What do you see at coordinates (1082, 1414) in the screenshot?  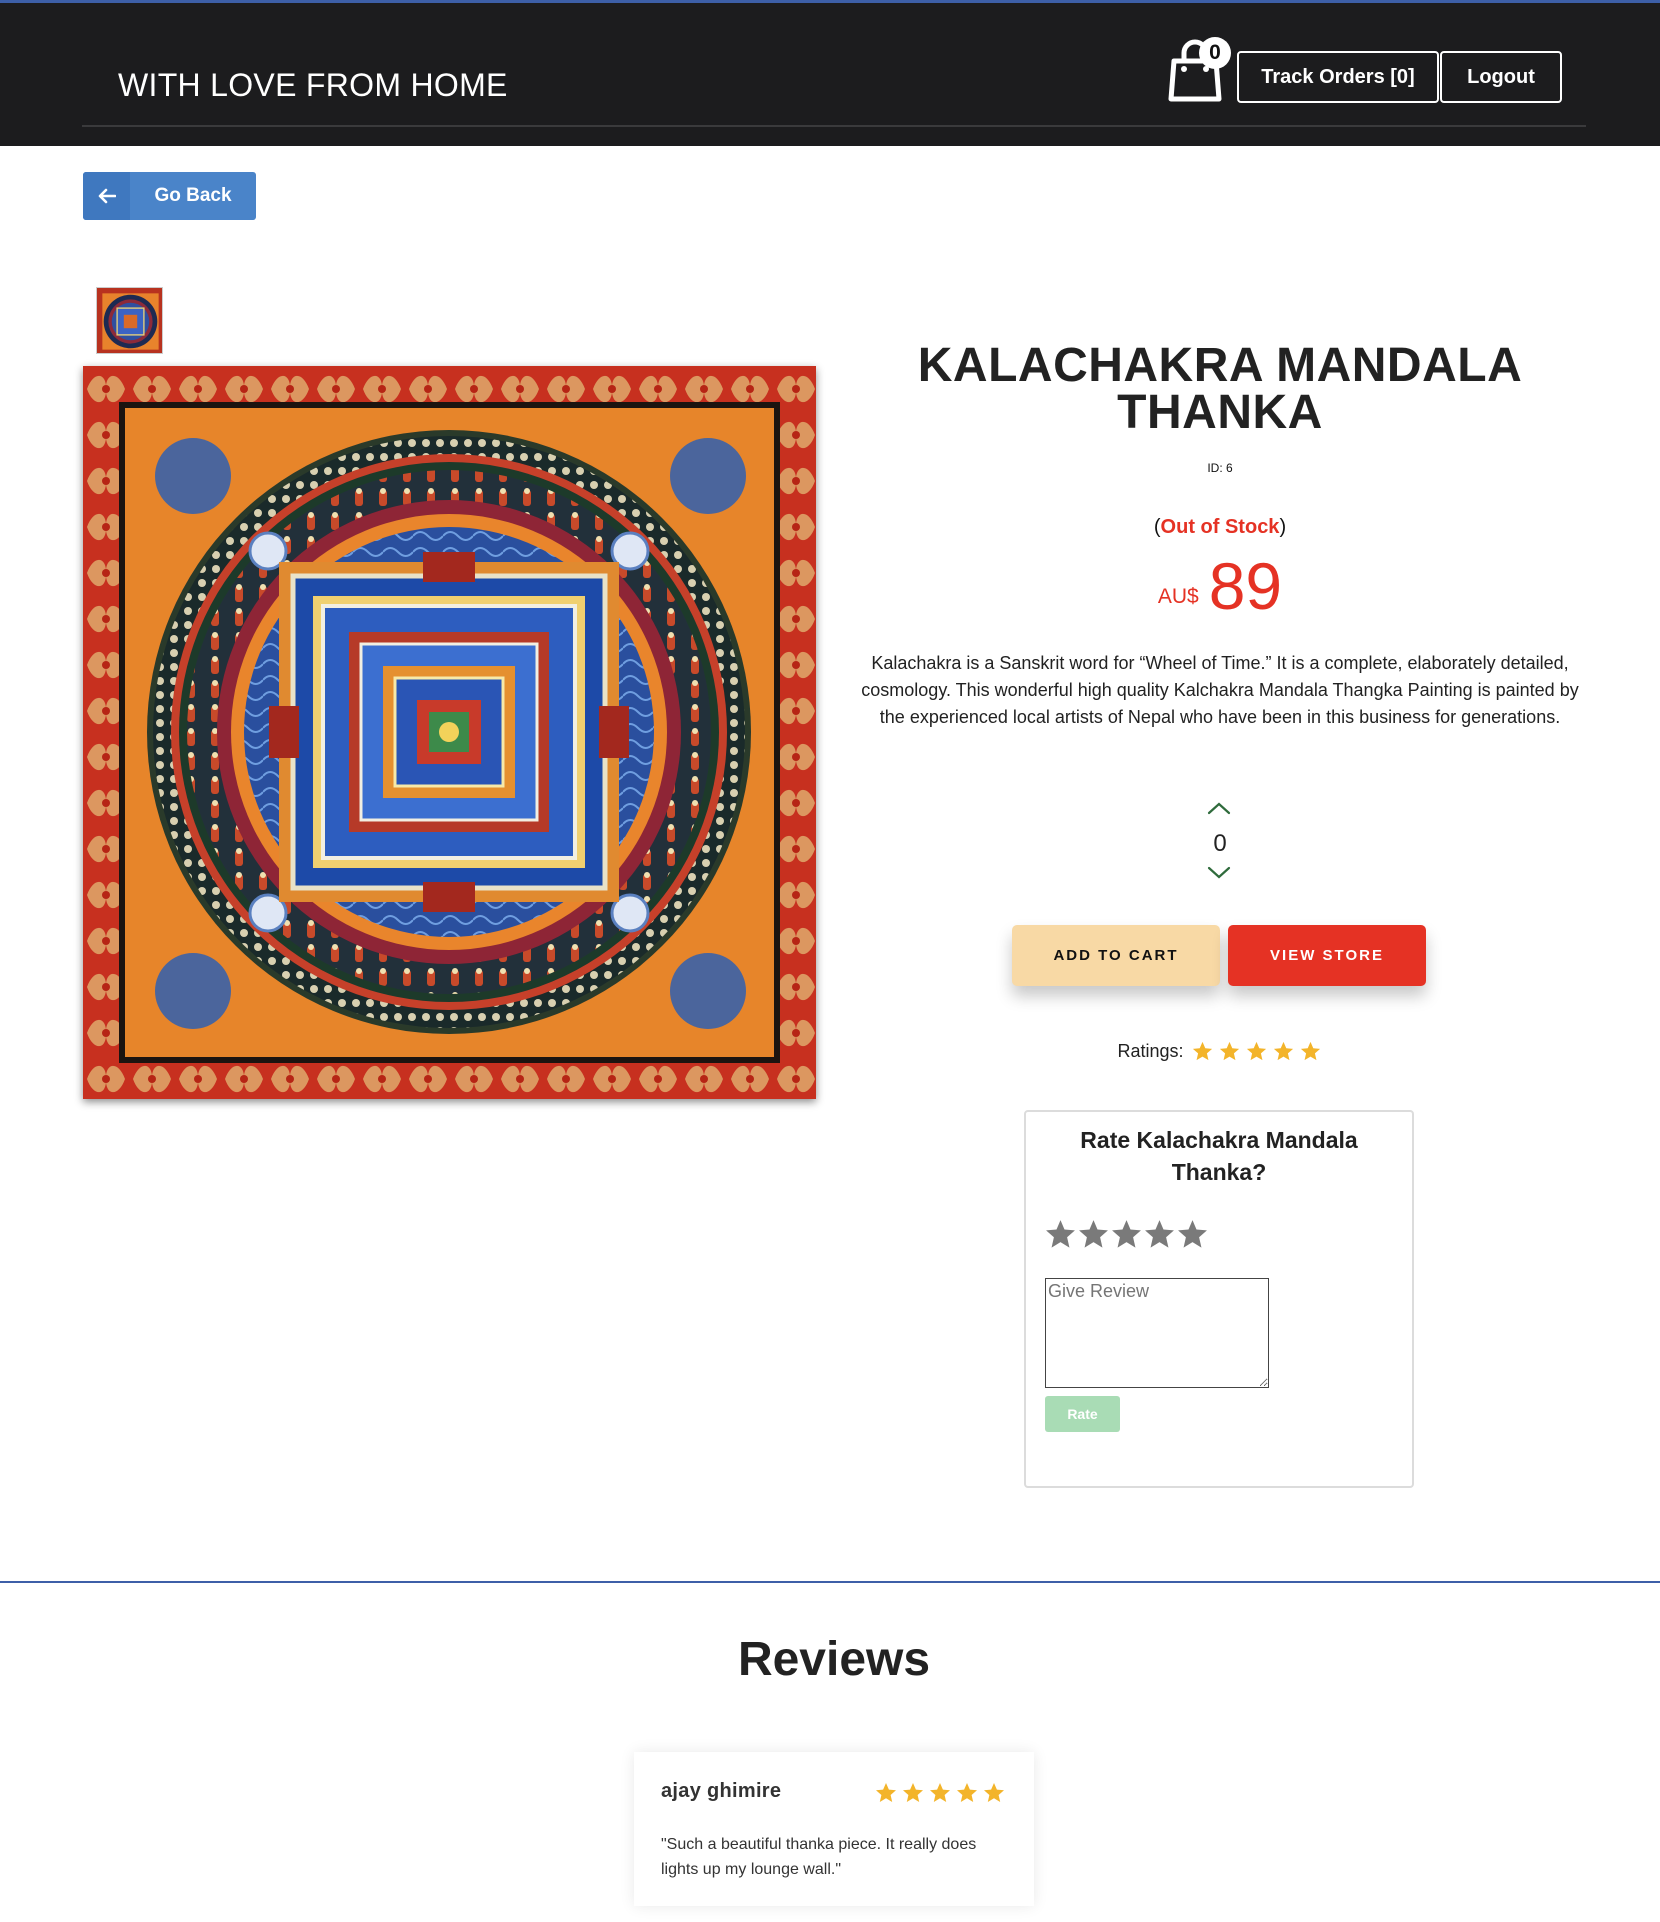 I see `rate-submit-button: Rate` at bounding box center [1082, 1414].